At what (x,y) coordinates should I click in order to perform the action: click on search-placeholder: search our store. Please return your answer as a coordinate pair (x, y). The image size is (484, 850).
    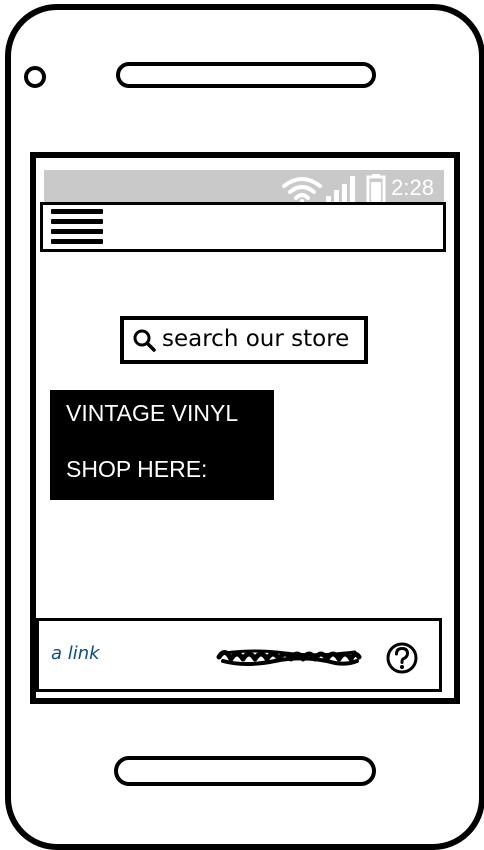
    Looking at the image, I should click on (256, 339).